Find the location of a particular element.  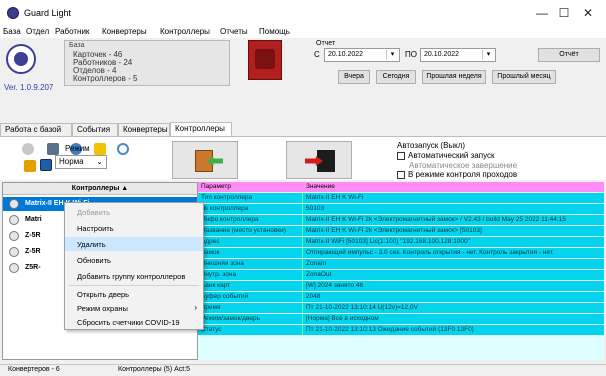

context-add: Добавить is located at coordinates (94, 212).